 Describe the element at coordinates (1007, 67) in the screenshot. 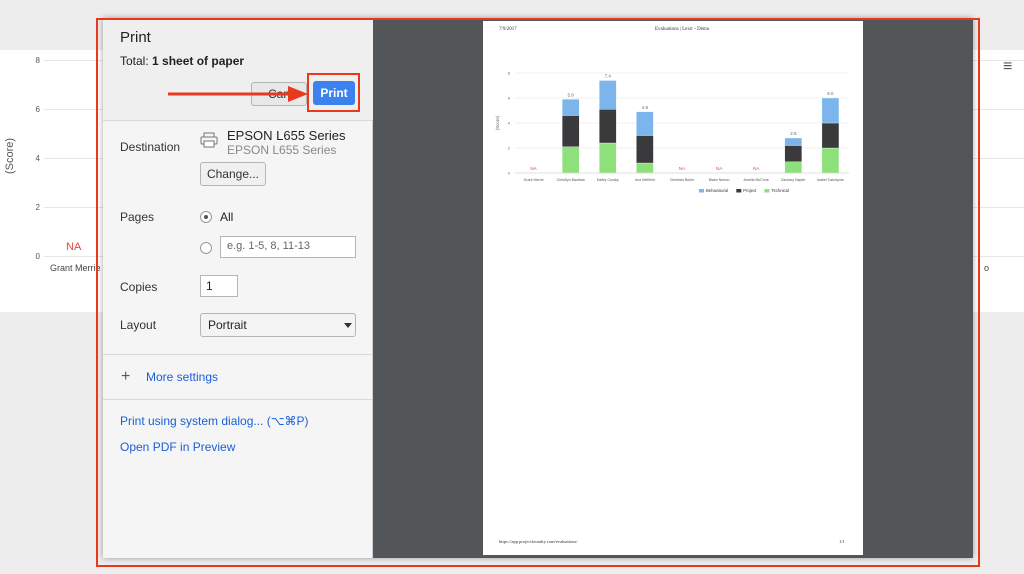

I see `hamburger-menu-icon: ≡` at that location.